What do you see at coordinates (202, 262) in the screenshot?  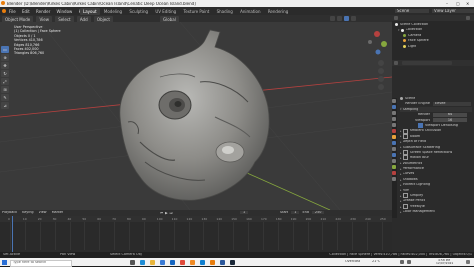 I see `photos-icon` at bounding box center [202, 262].